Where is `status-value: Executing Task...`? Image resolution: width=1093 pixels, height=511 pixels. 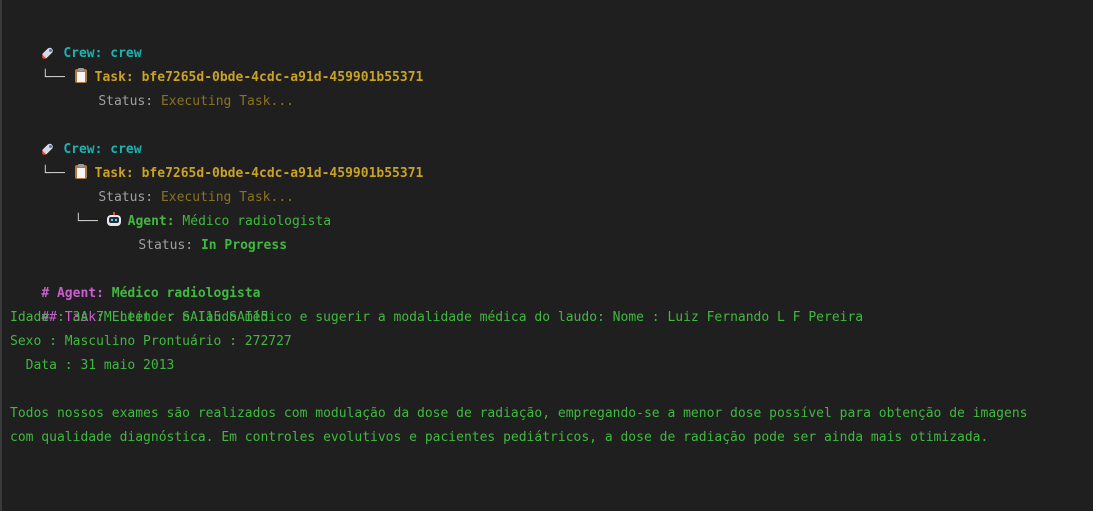
status-value: Executing Task... is located at coordinates (227, 101).